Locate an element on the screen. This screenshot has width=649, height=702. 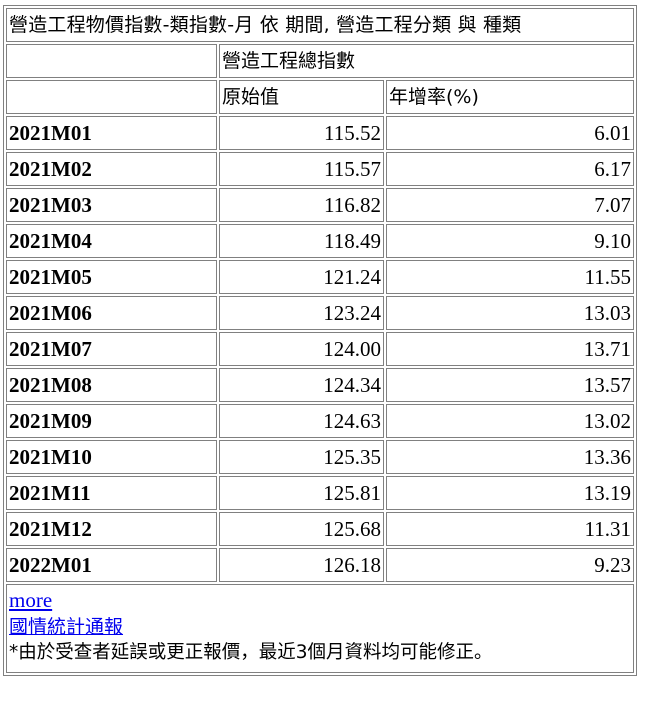
raw-value-cell: 121.24 is located at coordinates (301, 277).